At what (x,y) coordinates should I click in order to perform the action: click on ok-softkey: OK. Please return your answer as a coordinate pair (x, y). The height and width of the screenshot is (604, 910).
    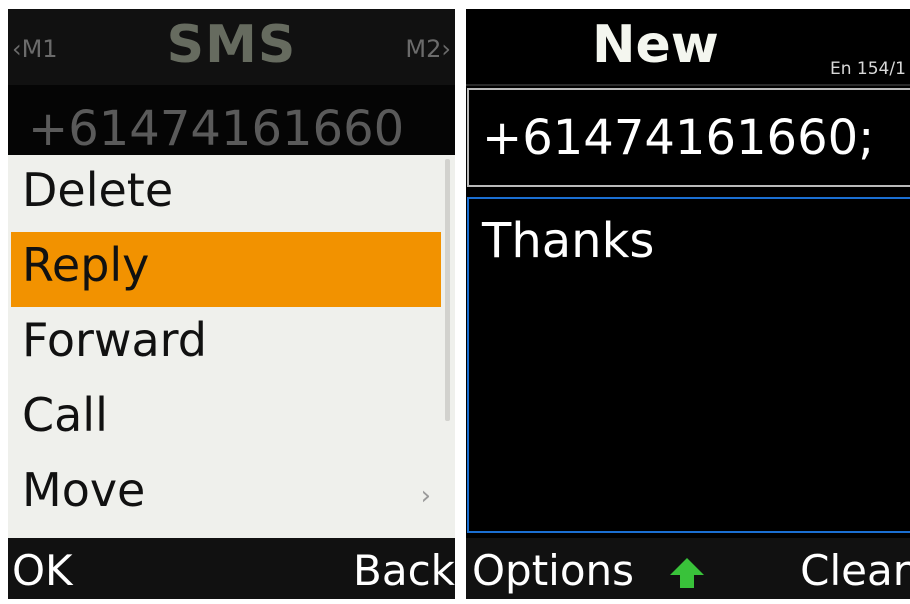
    Looking at the image, I should click on (42, 570).